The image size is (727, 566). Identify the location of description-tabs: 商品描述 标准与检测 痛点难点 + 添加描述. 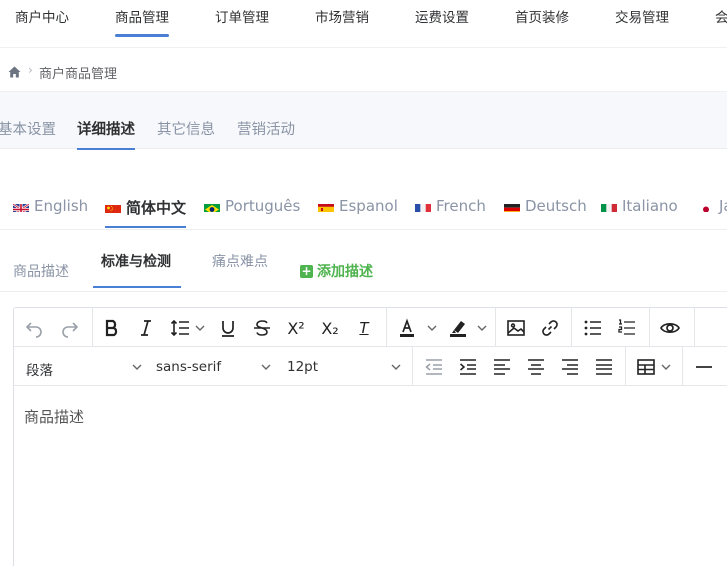
(363, 261).